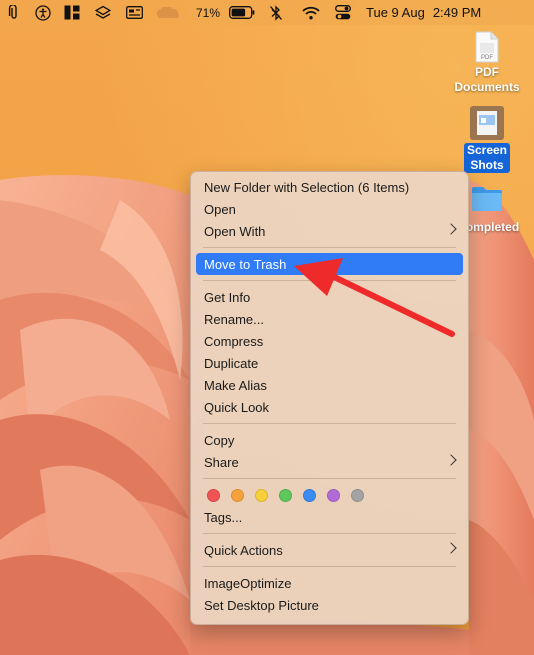  Describe the element at coordinates (243, 550) in the screenshot. I see `menu-item-label: Quick Actions` at that location.